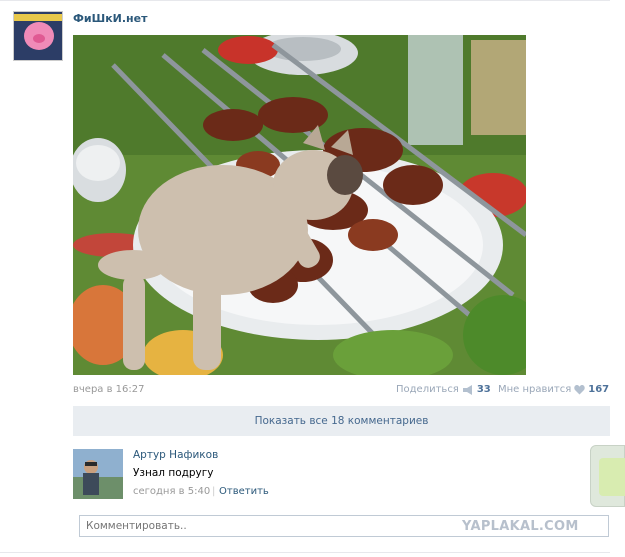 The image size is (625, 557). I want to click on commenter-avatar, so click(98, 474).